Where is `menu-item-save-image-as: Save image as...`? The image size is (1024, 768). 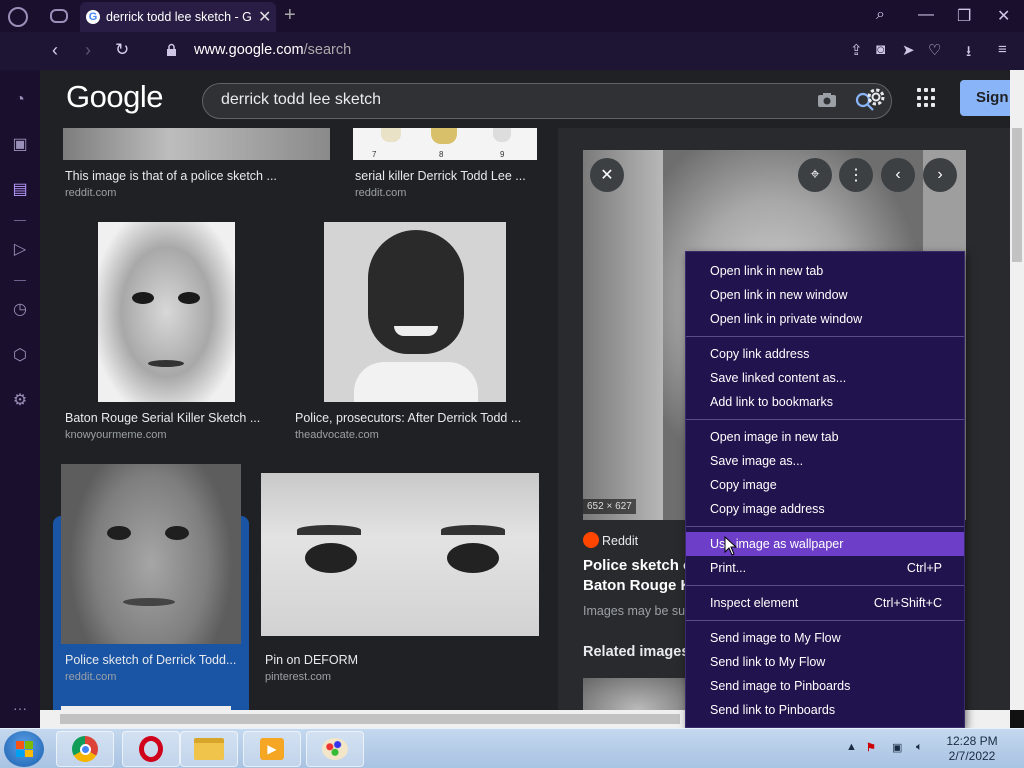
menu-item-save-image-as: Save image as... is located at coordinates (825, 461).